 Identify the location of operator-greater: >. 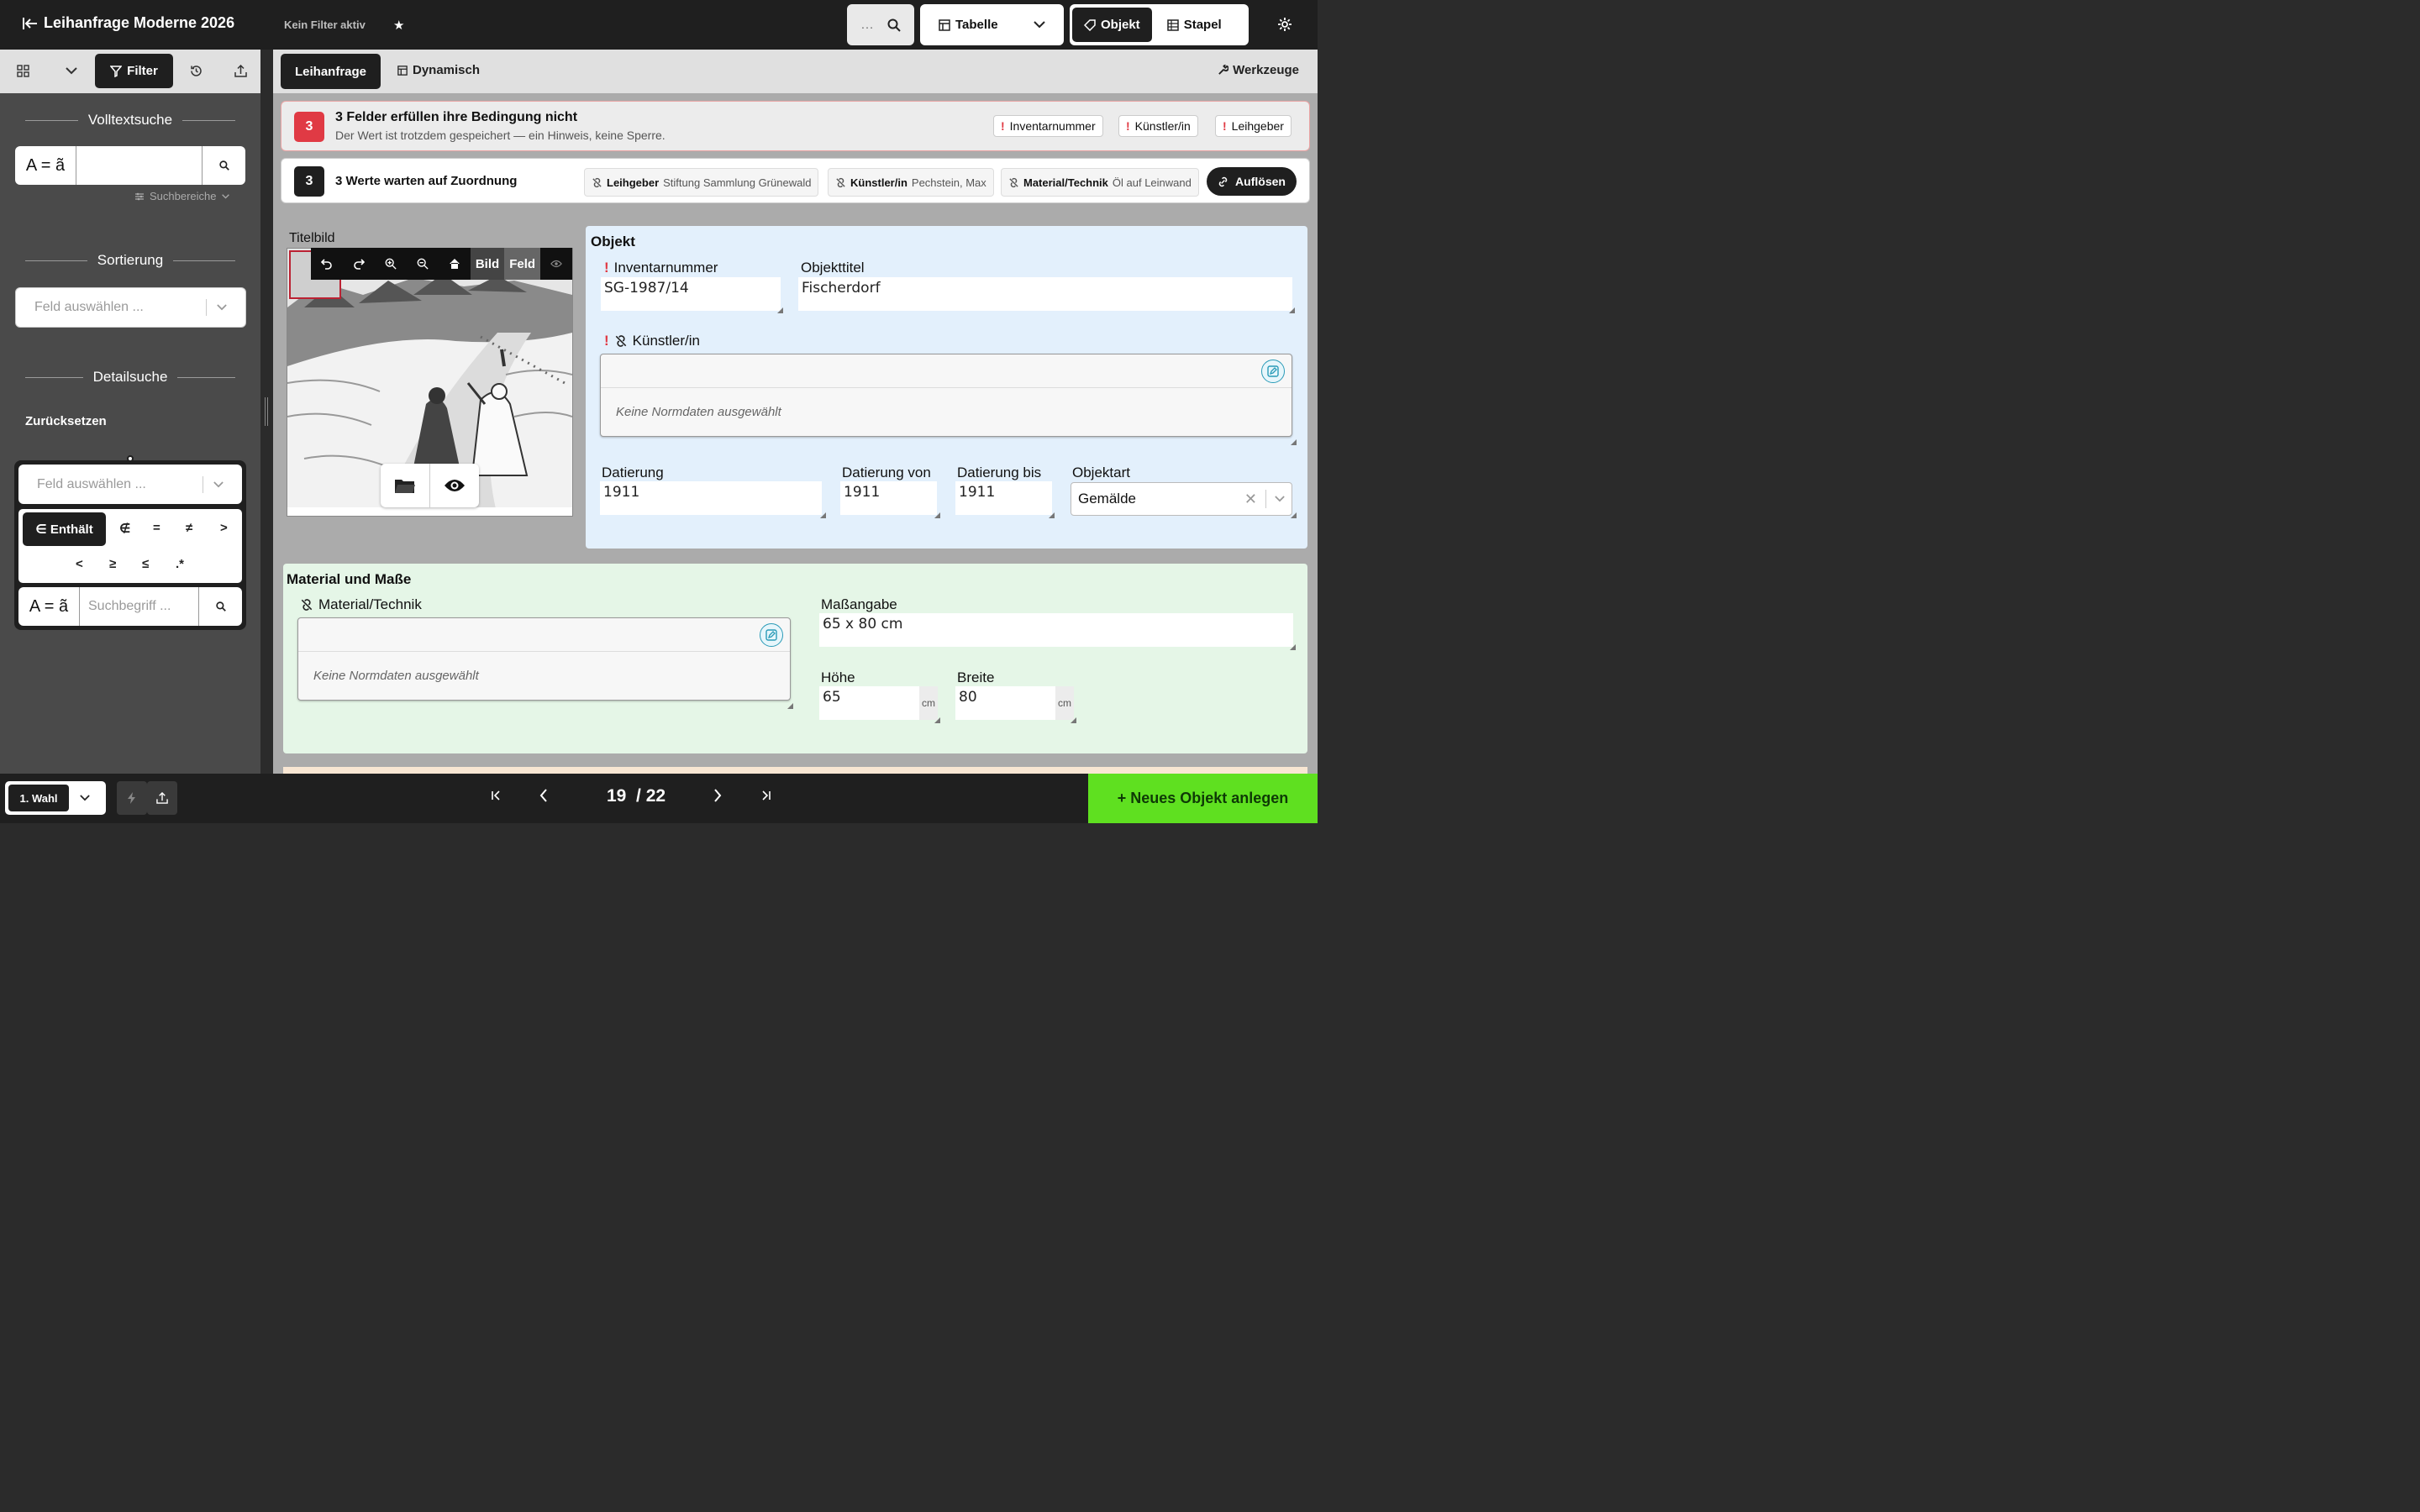
(224, 528).